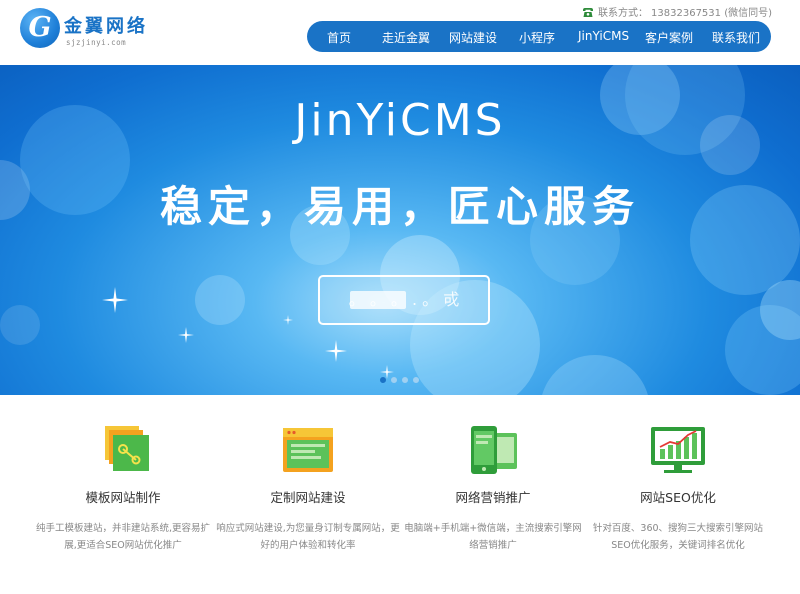  I want to click on service-description: 电脑端+手机端+微信端，主流搜索引擎网络营销推广, so click(493, 537).